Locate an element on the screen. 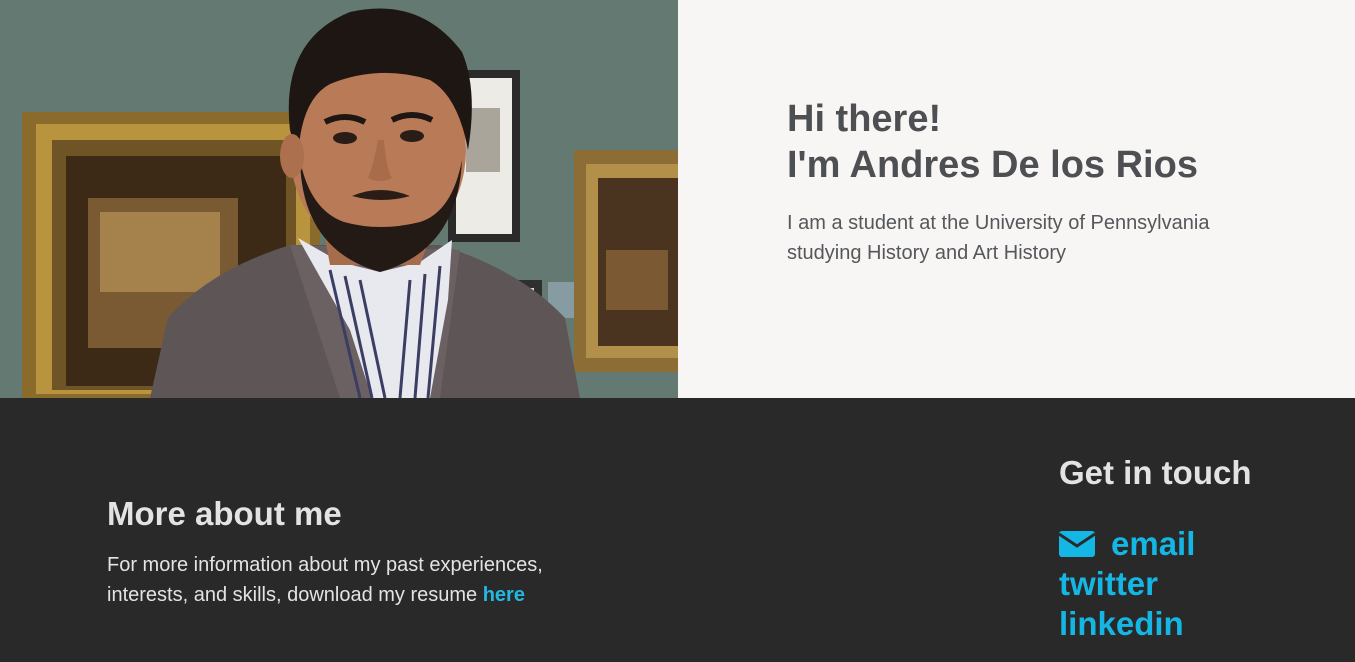 The width and height of the screenshot is (1355, 662). twitter-link: twitter is located at coordinates (1108, 584).